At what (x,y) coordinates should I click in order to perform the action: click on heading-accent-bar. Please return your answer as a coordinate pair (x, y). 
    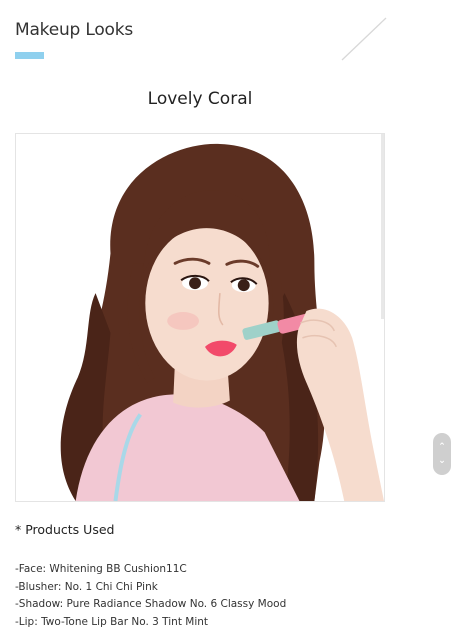
    Looking at the image, I should click on (29, 55).